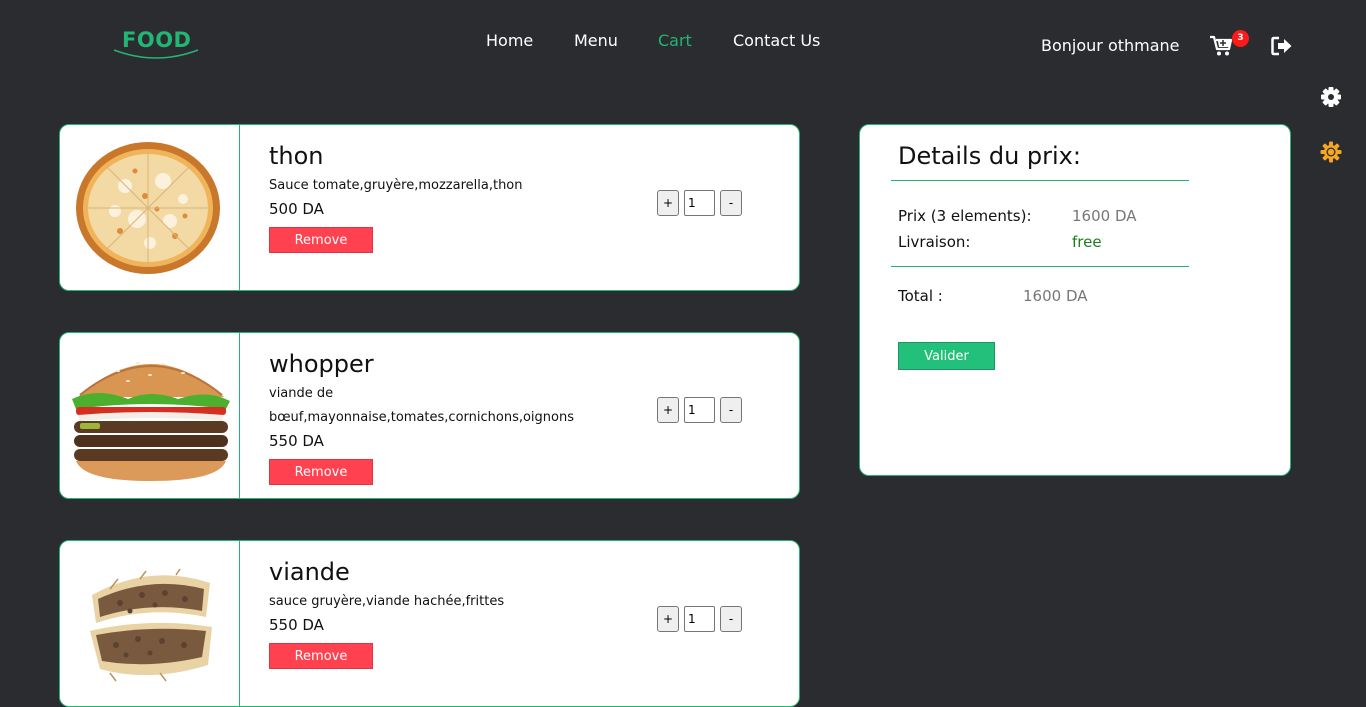 This screenshot has width=1366, height=707. What do you see at coordinates (396, 185) in the screenshot?
I see `item-description: Sauce tomate,gruyère,mozzarella,thon` at bounding box center [396, 185].